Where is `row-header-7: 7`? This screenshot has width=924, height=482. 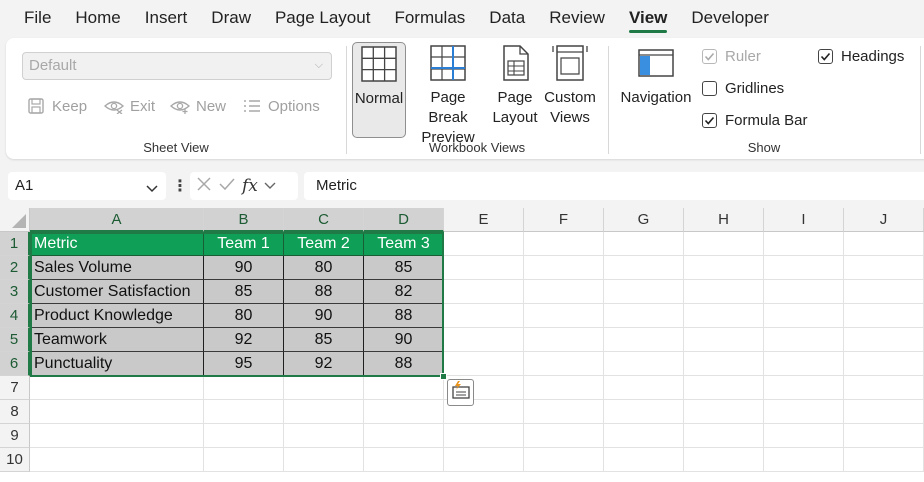
row-header-7: 7 is located at coordinates (15, 388).